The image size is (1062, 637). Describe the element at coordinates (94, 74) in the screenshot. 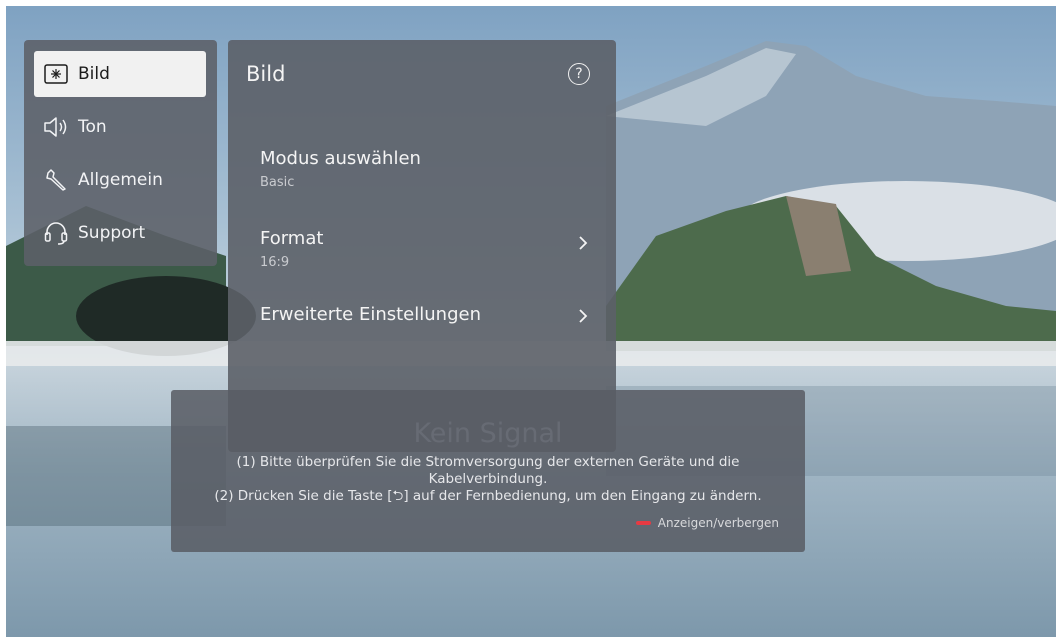

I see `menu-item-label: Bild` at that location.